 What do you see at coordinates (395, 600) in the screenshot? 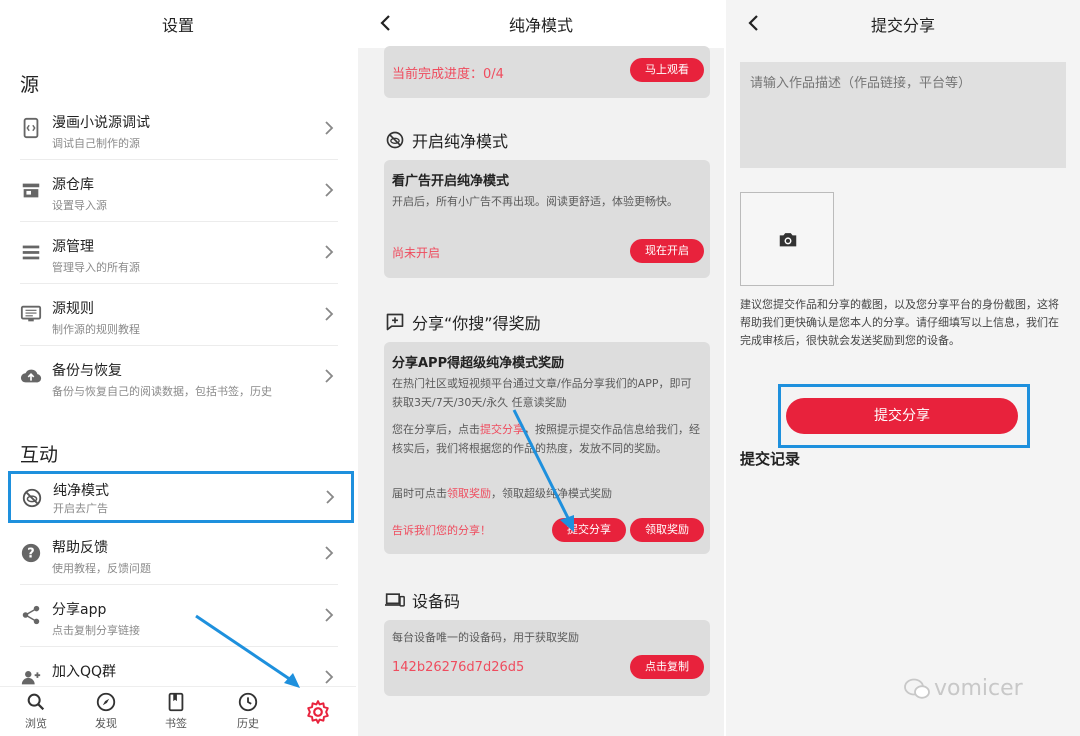
I see `devices-icon` at bounding box center [395, 600].